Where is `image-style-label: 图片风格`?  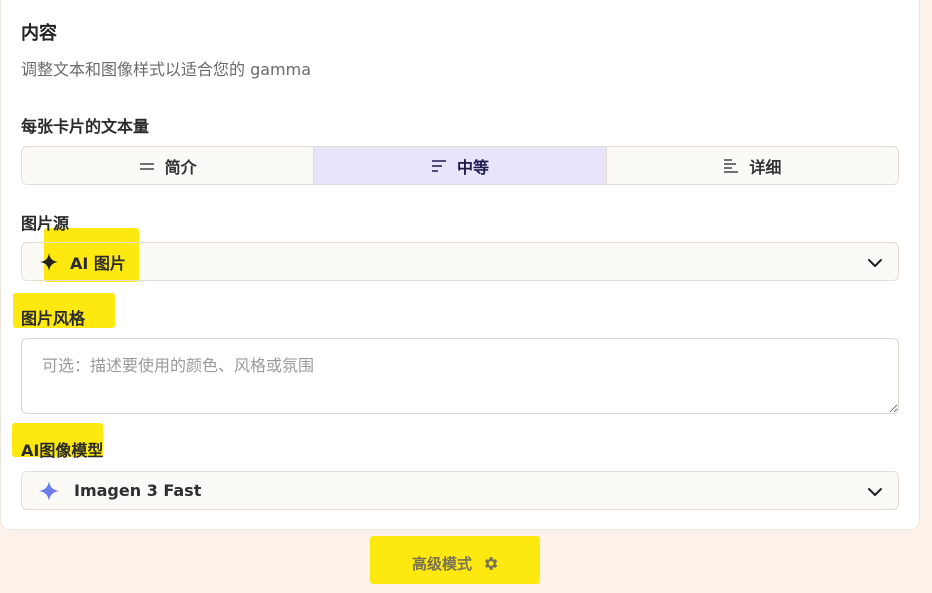
image-style-label: 图片风格 is located at coordinates (53, 318).